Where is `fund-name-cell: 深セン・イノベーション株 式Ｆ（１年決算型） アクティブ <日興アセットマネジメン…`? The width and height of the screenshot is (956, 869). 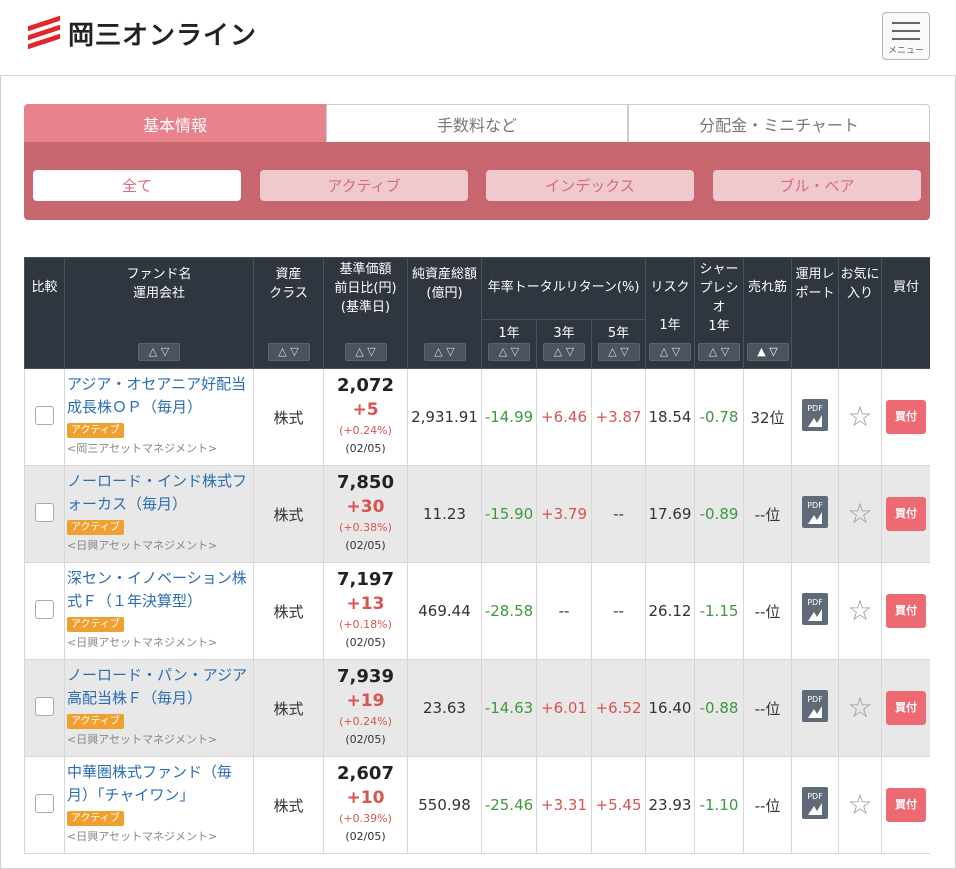
fund-name-cell: 深セン・イノベーション株 式Ｆ（１年決算型） アクティブ <日興アセットマネジメン… is located at coordinates (159, 611).